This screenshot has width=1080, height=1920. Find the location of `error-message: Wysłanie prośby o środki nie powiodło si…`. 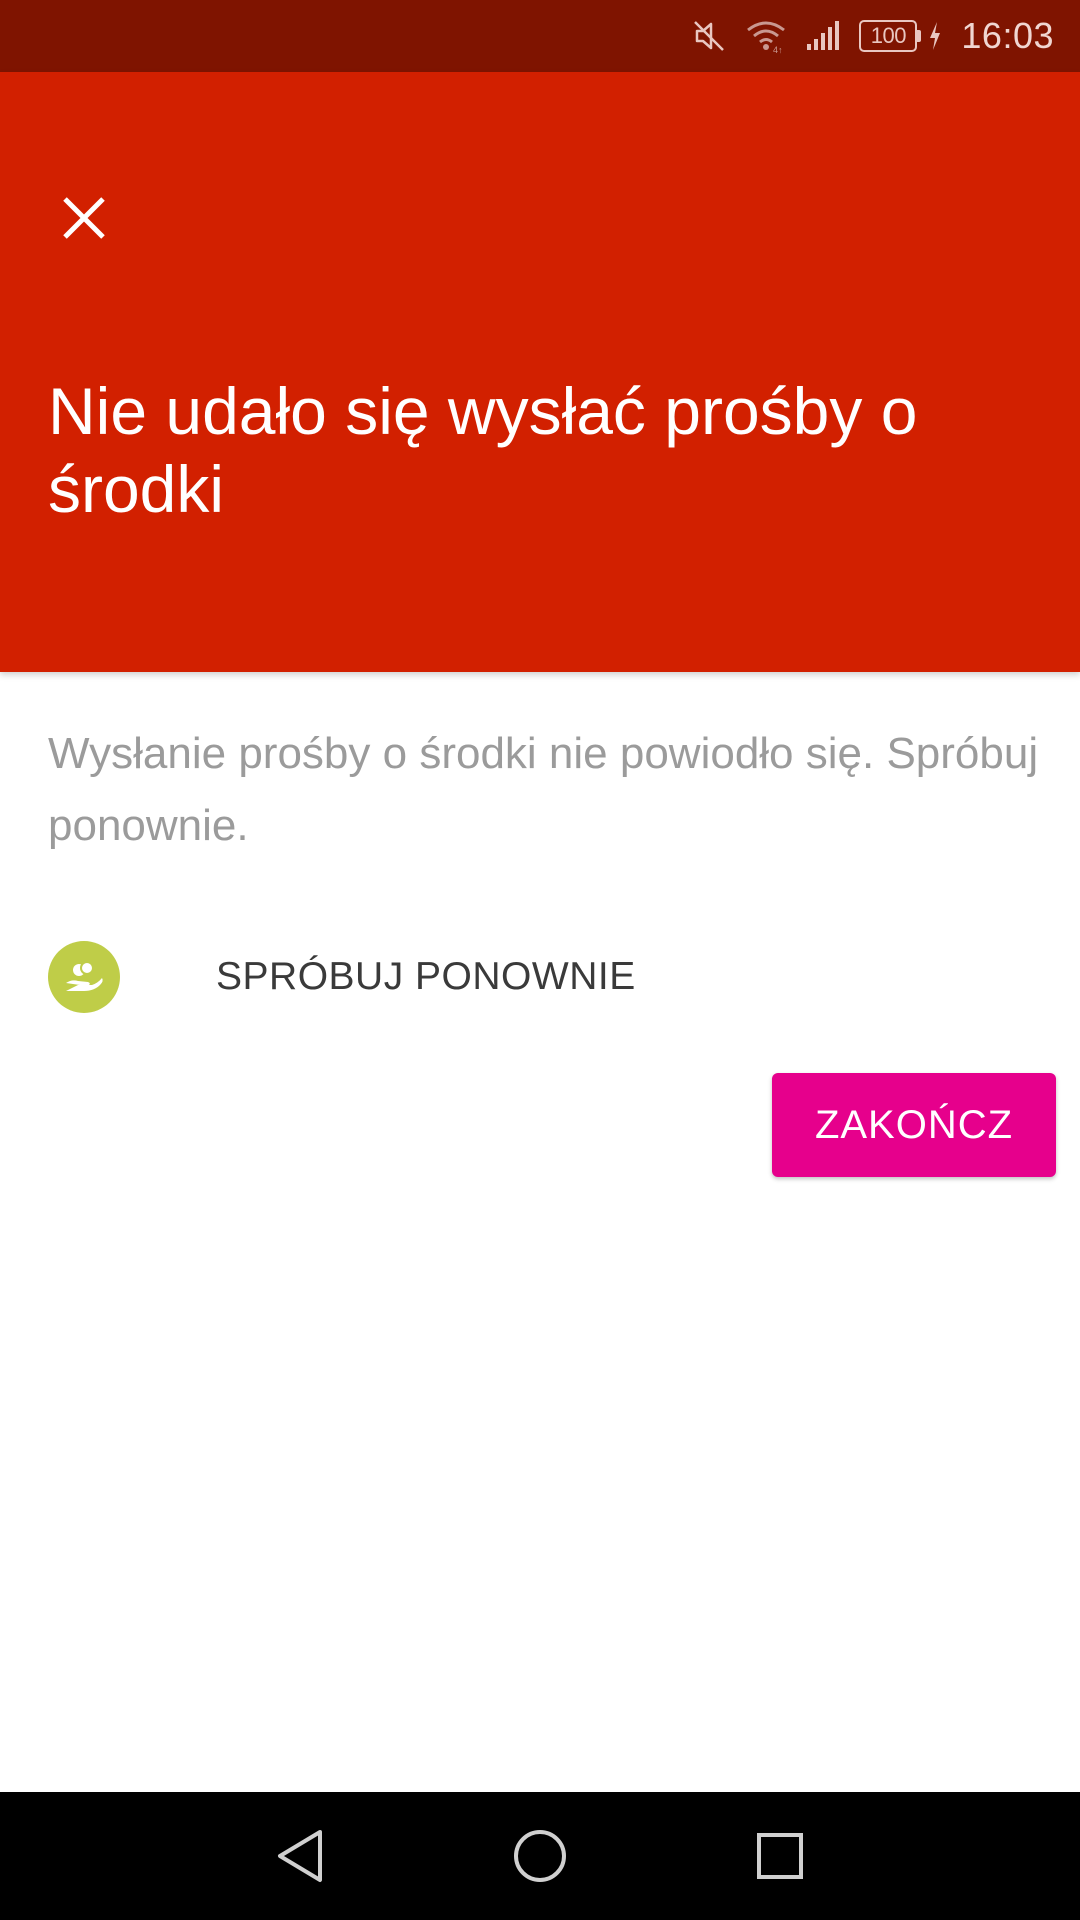

error-message: Wysłanie prośby o środki nie powiodło si… is located at coordinates (543, 789).